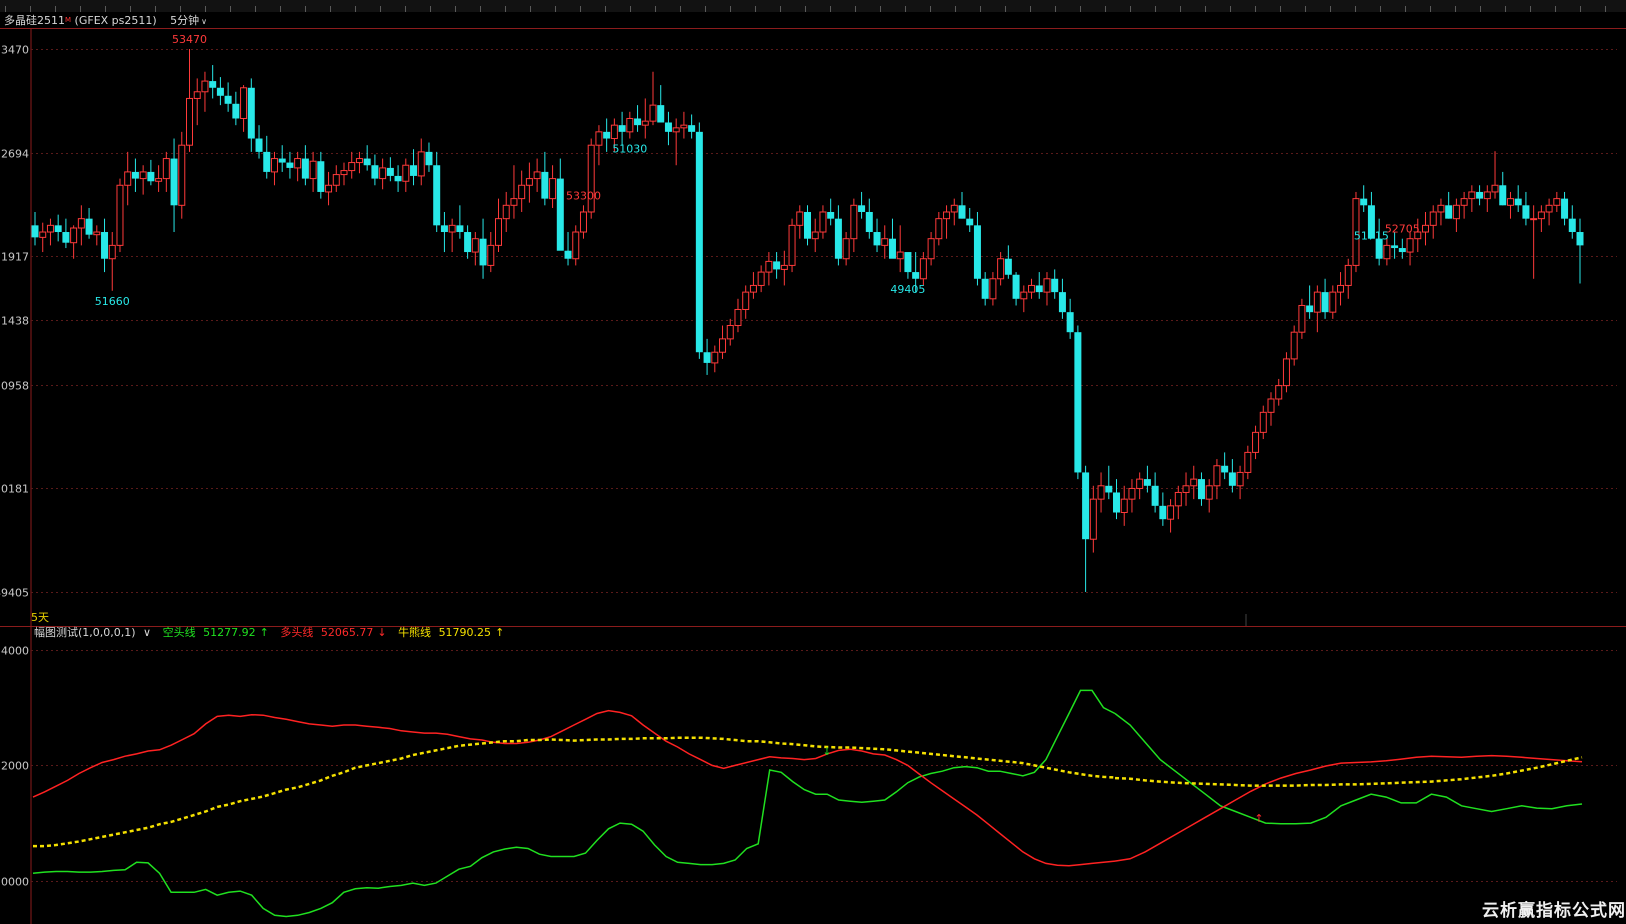  What do you see at coordinates (14, 257) in the screenshot?
I see `y-tick-label: 51917` at bounding box center [14, 257].